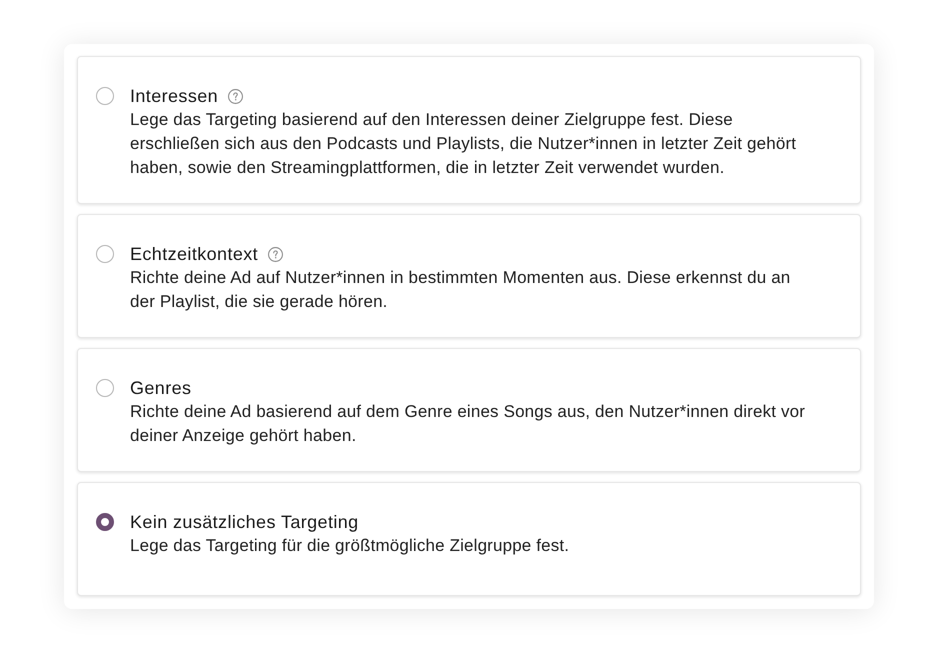 Image resolution: width=940 pixels, height=650 pixels. Describe the element at coordinates (194, 254) in the screenshot. I see `option-title: Echtzeitkontext` at that location.